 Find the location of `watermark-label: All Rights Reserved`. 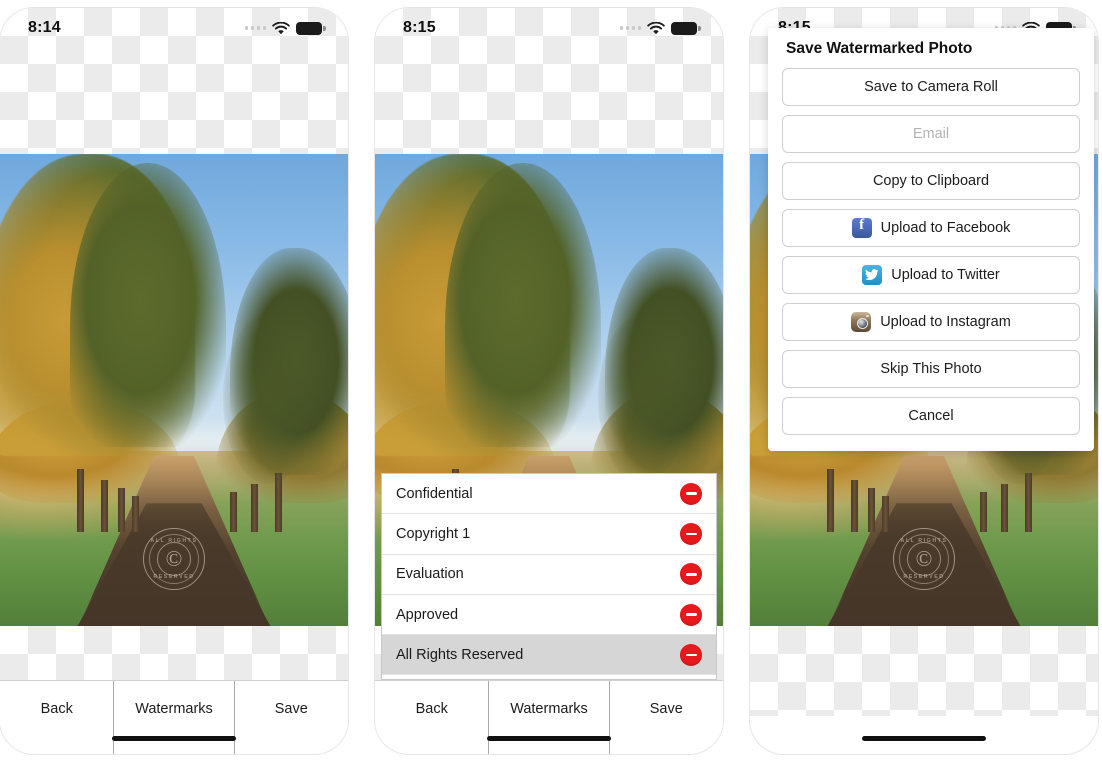

watermark-label: All Rights Reserved is located at coordinates (460, 654).